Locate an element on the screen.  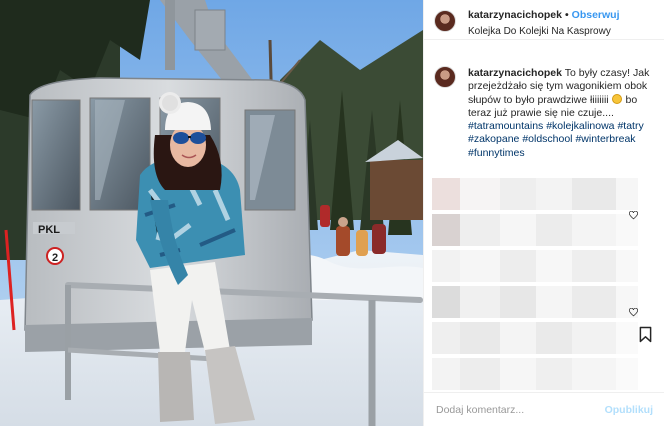
hashtag-link: #oldschool is located at coordinates (547, 139).